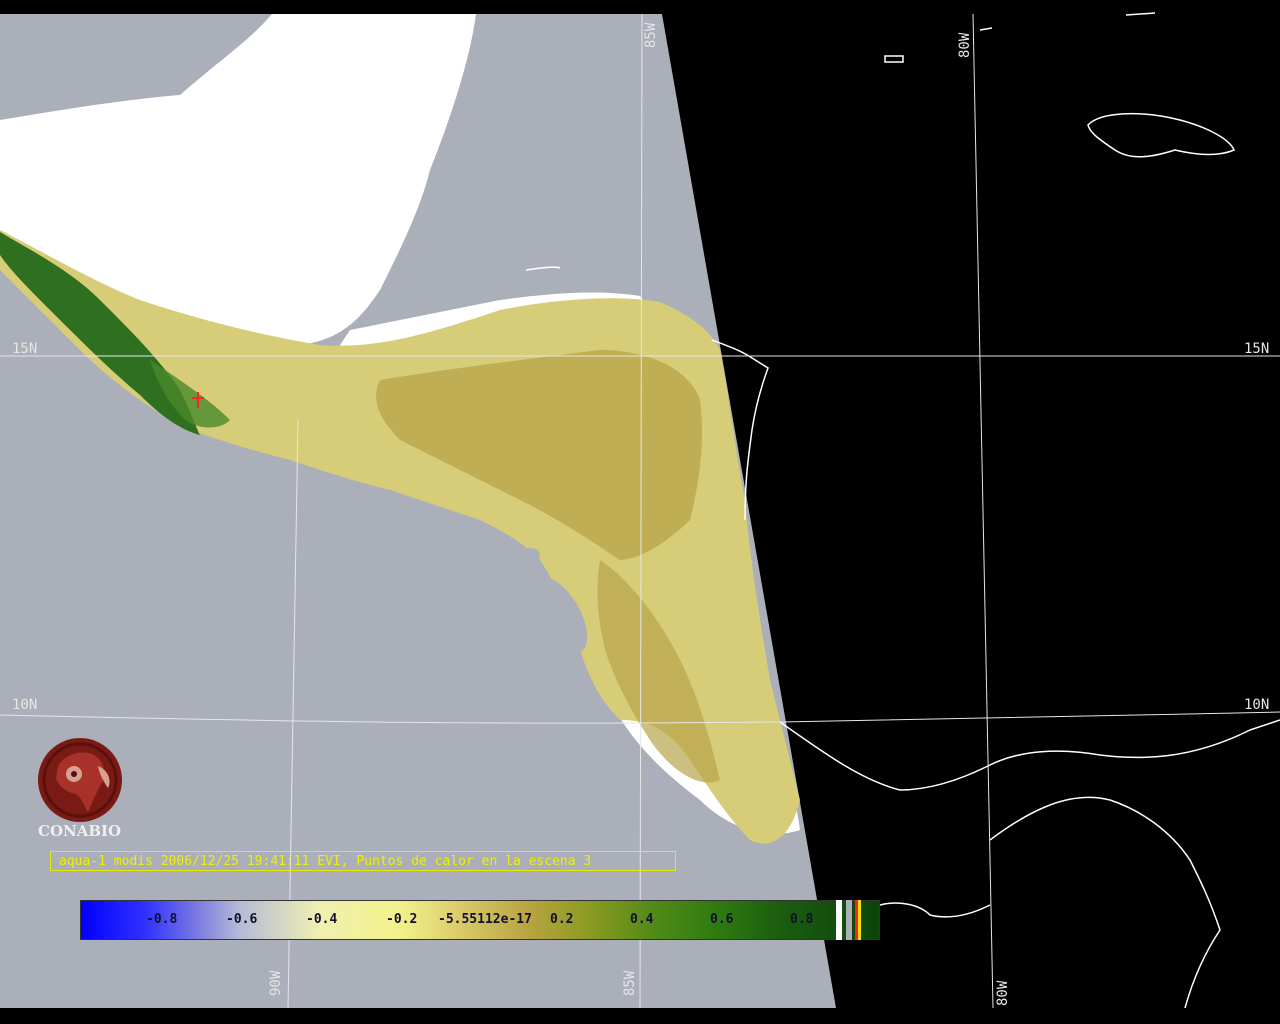 Image resolution: width=1280 pixels, height=1024 pixels. What do you see at coordinates (642, 919) in the screenshot?
I see `colorbar-tick: 0.4` at bounding box center [642, 919].